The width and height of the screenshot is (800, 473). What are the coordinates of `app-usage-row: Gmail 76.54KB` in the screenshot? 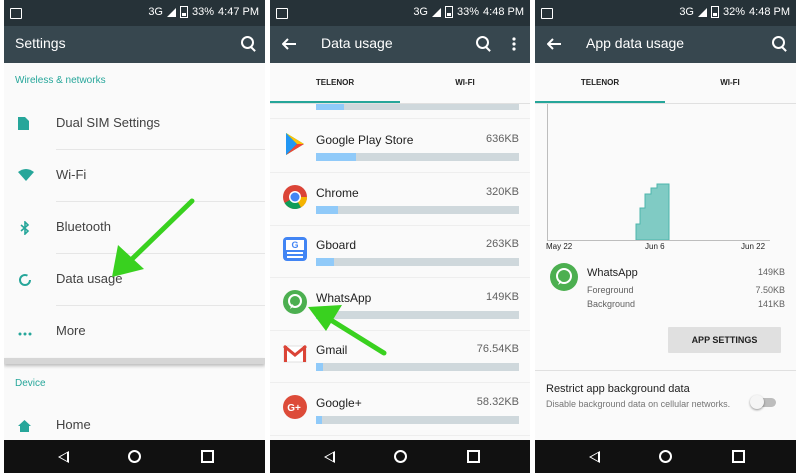 It's located at (400, 356).